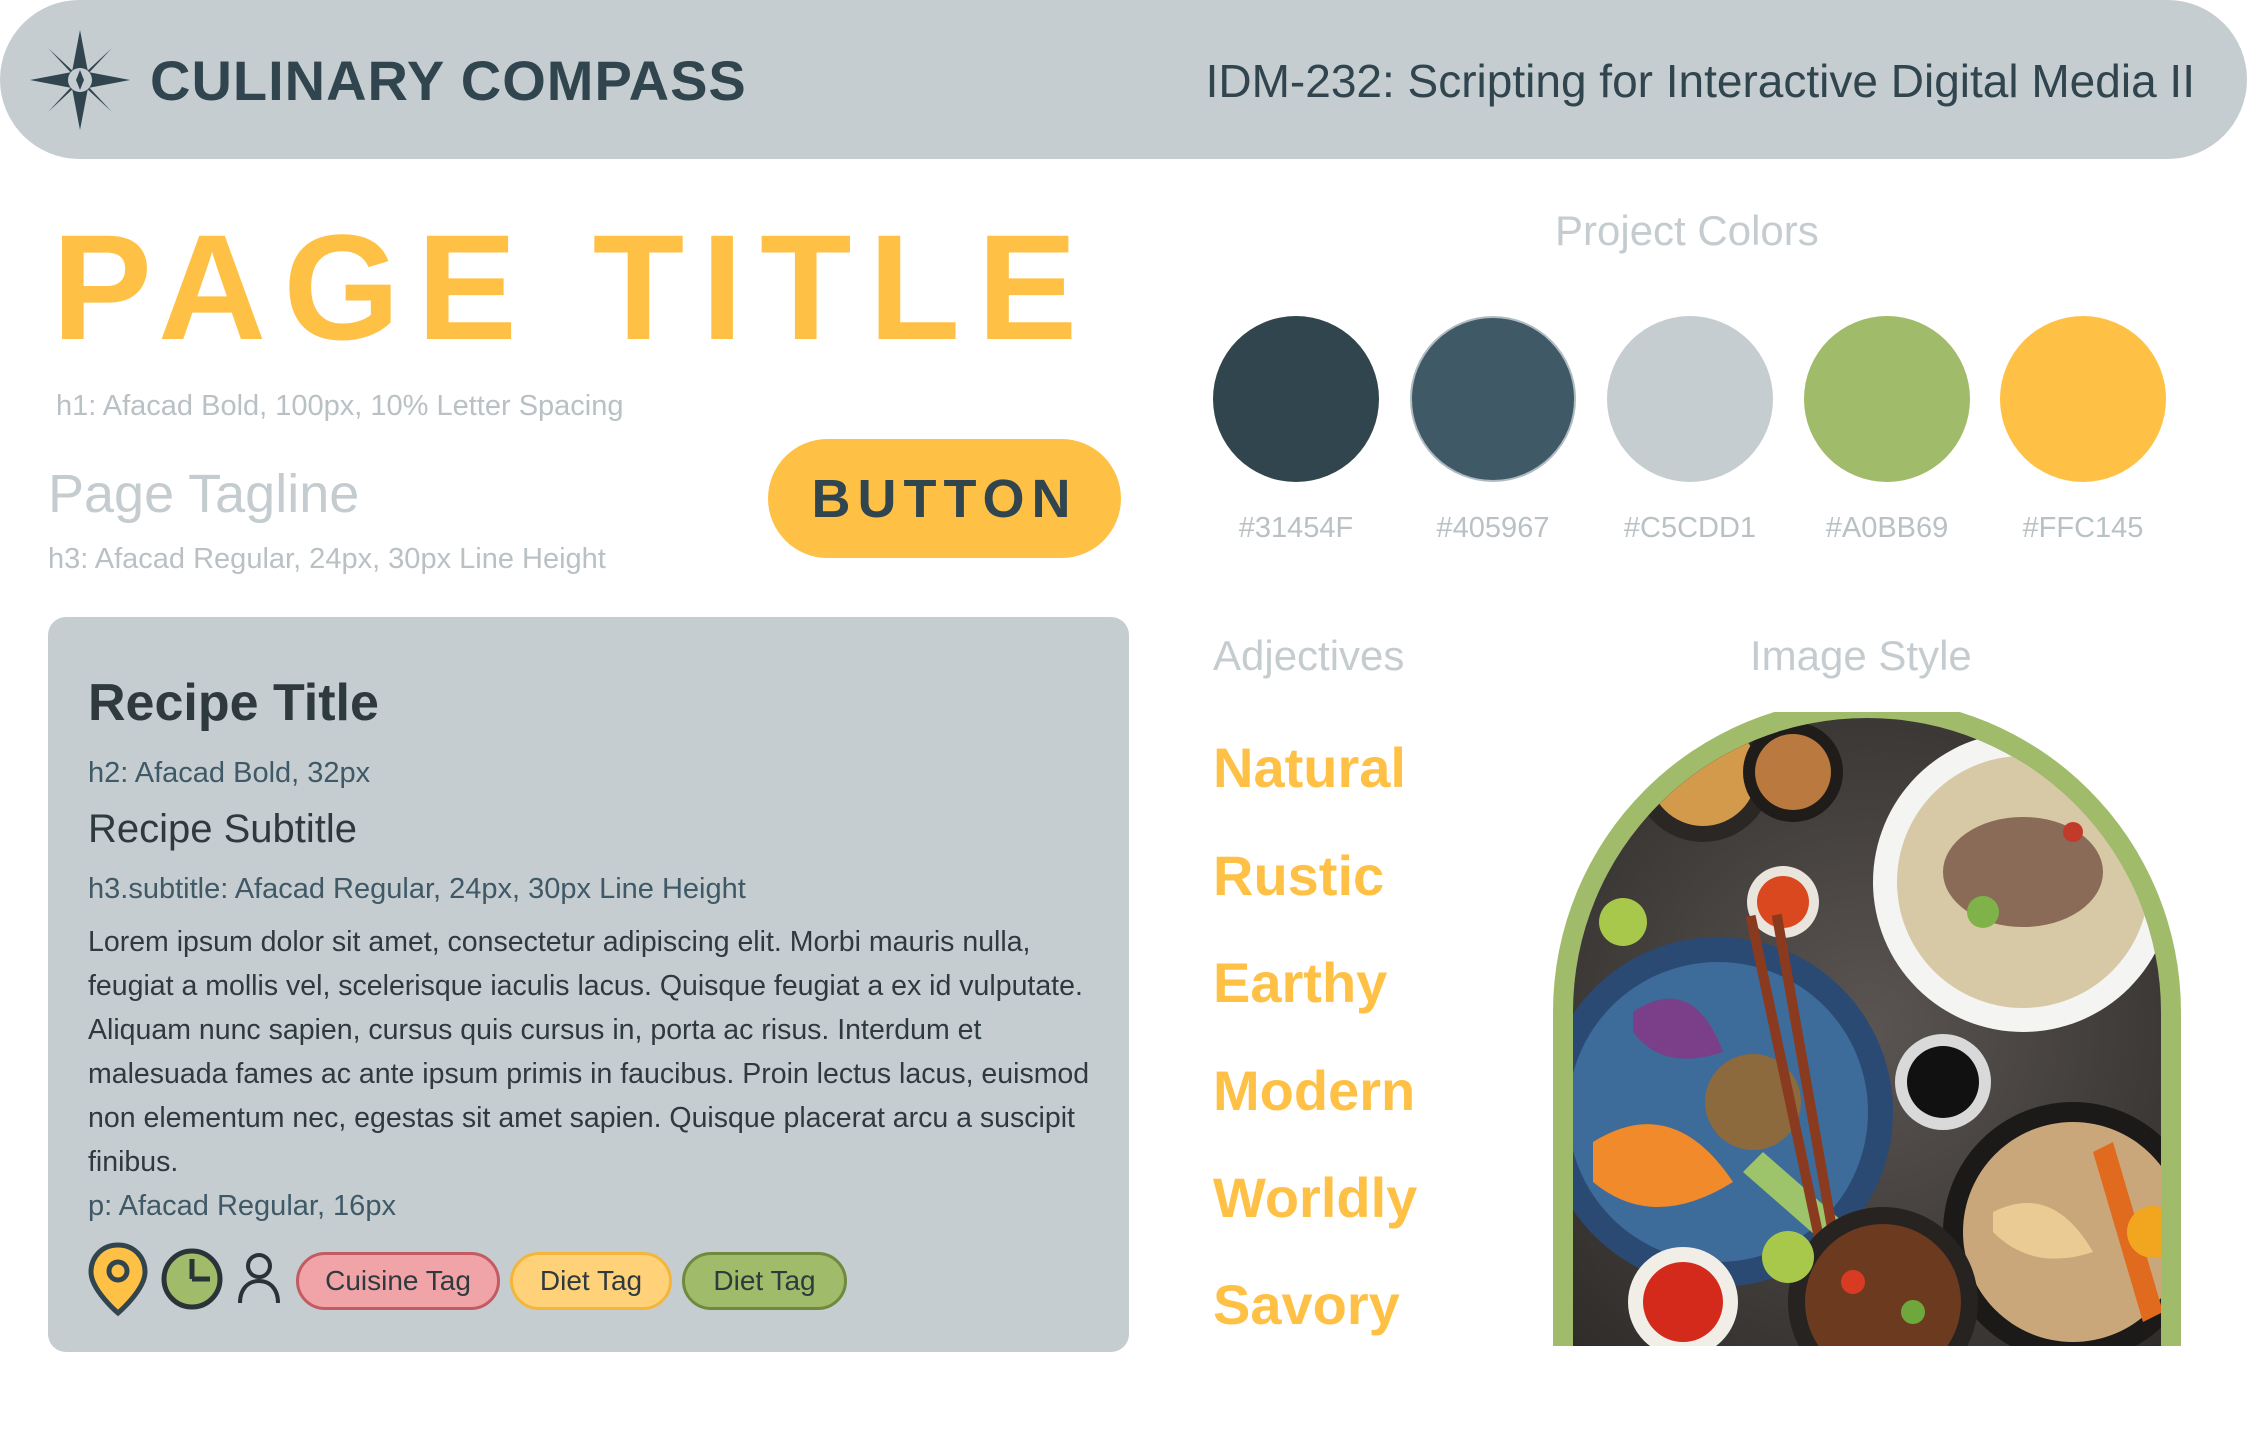 The image size is (2247, 1429). What do you see at coordinates (259, 1281) in the screenshot?
I see `person-icon` at bounding box center [259, 1281].